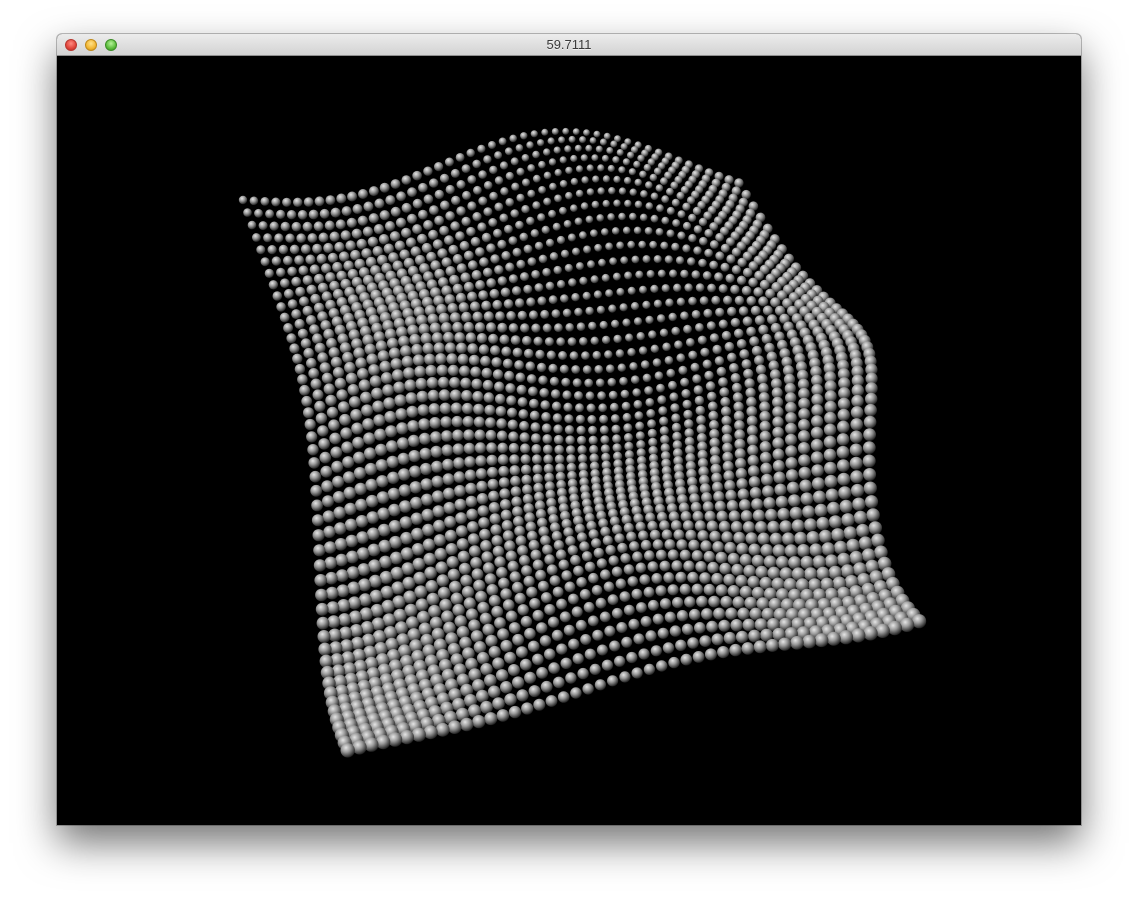  What do you see at coordinates (569, 45) in the screenshot?
I see `title-bar: 59.7111` at bounding box center [569, 45].